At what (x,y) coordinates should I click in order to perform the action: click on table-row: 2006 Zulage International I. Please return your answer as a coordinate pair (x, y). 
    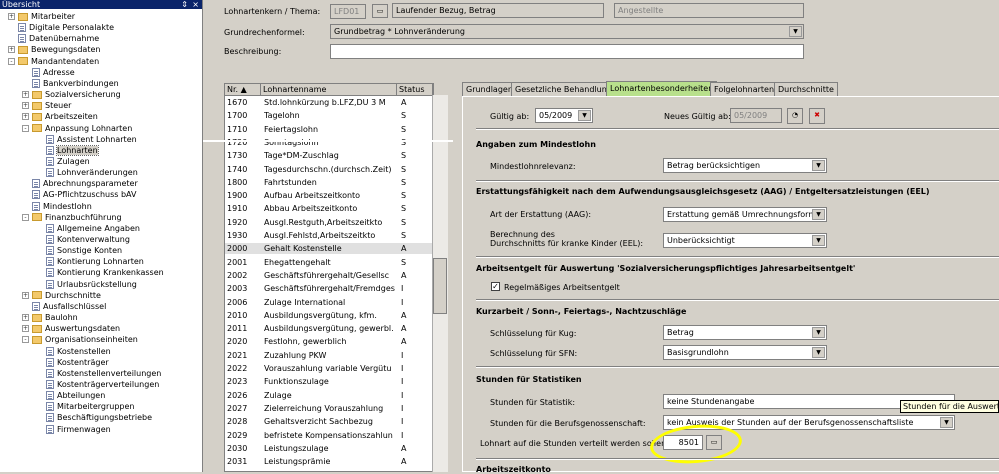
    Looking at the image, I should click on (329, 302).